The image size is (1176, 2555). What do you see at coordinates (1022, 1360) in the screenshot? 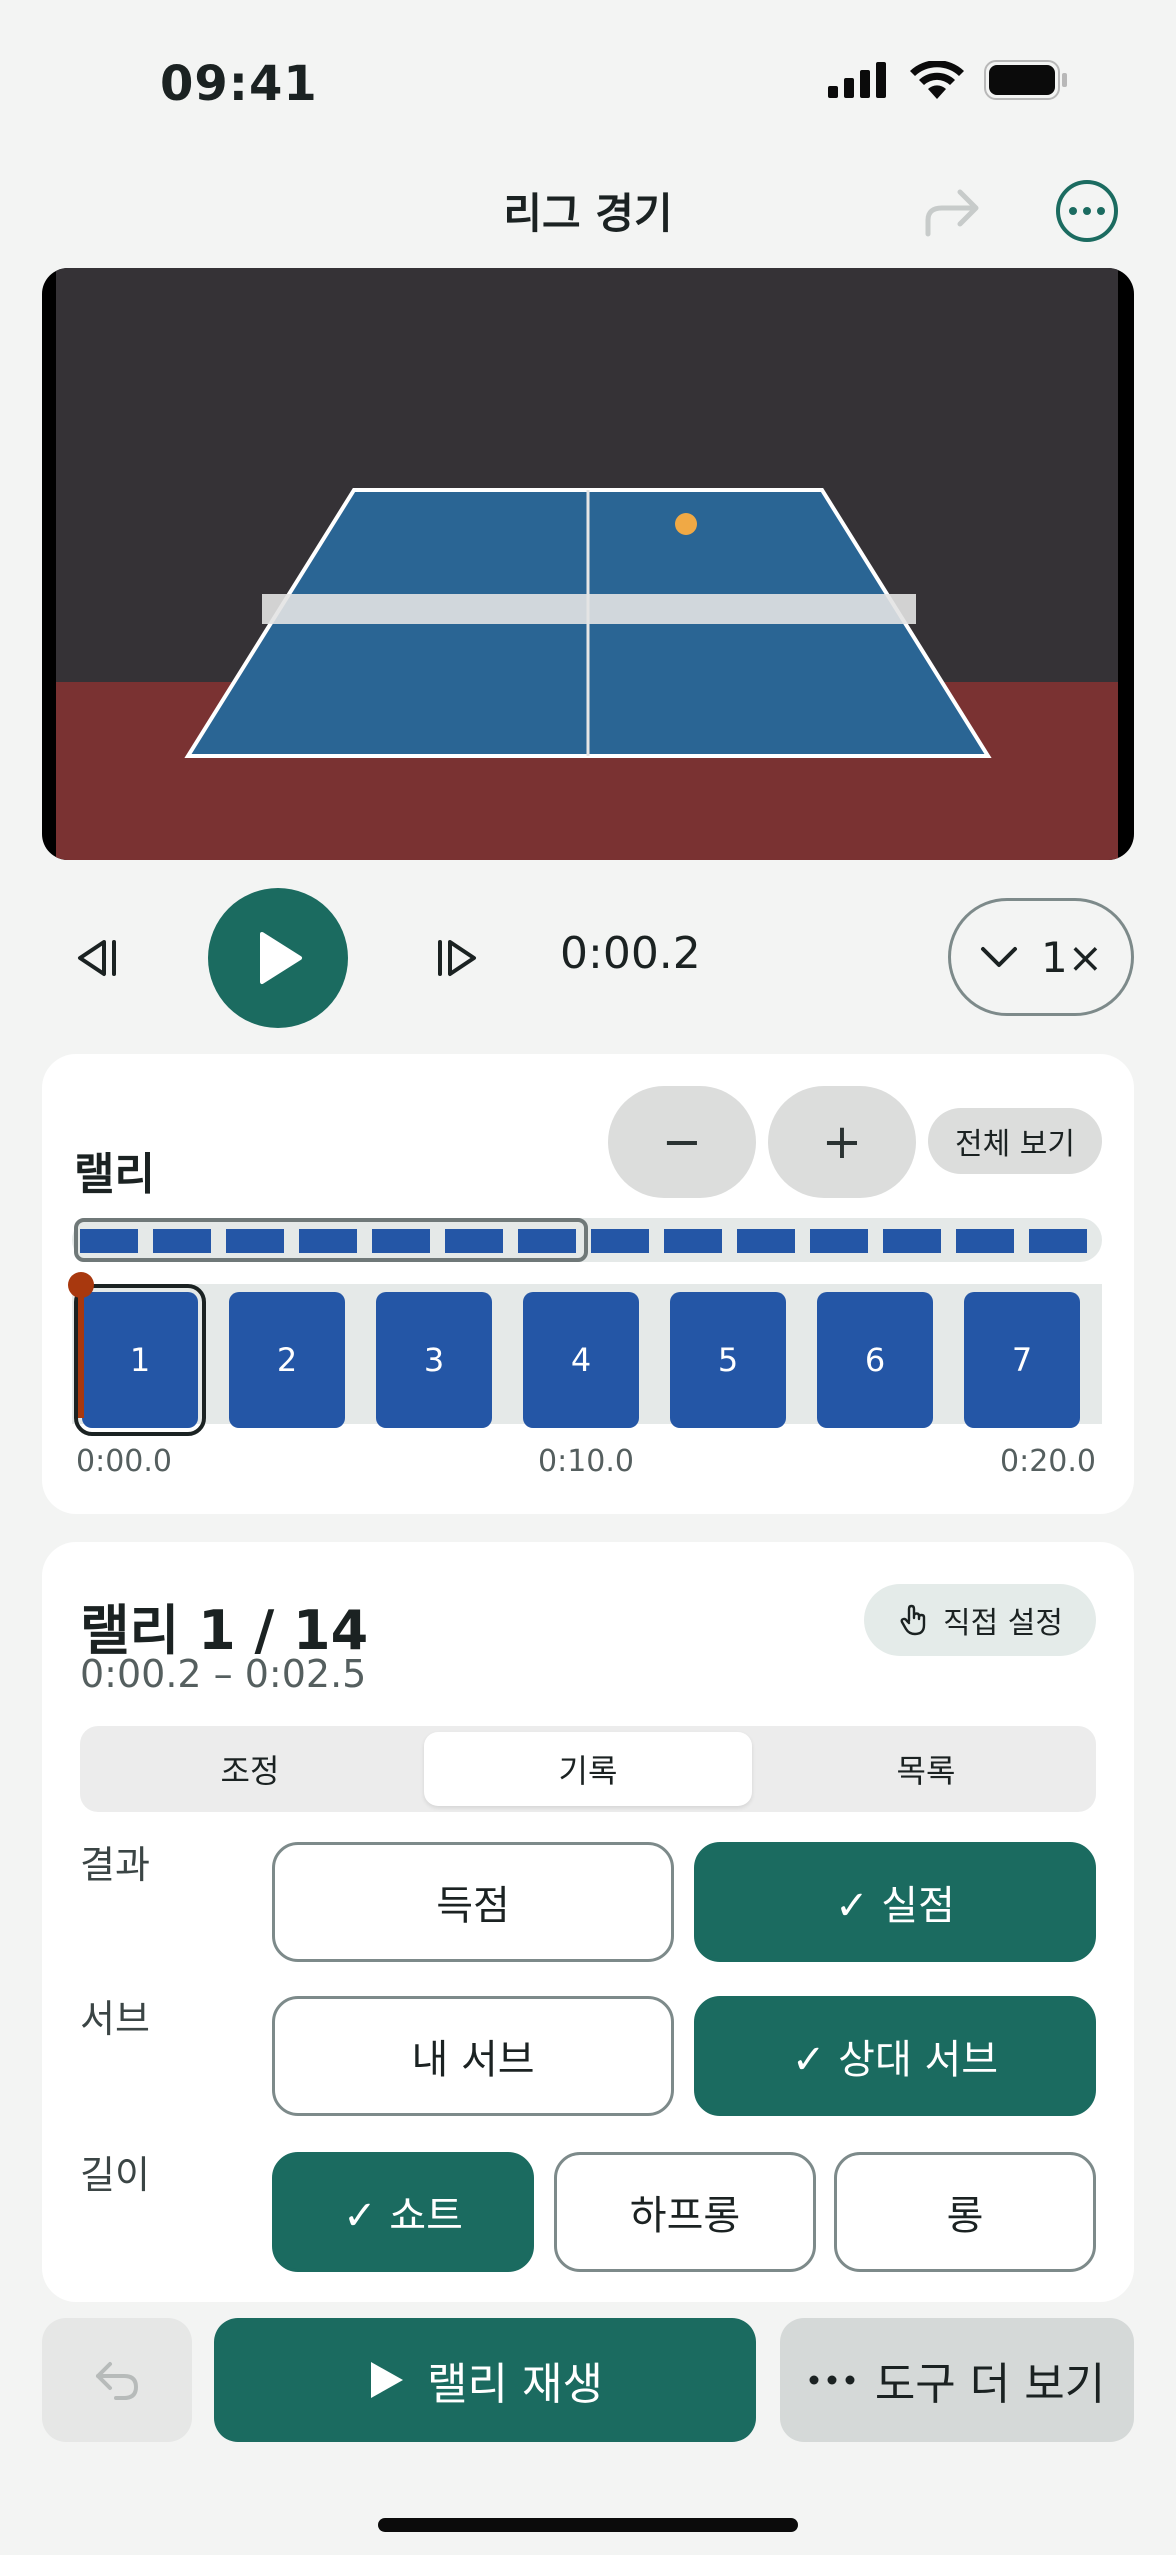
I see `rally-block: 7` at bounding box center [1022, 1360].